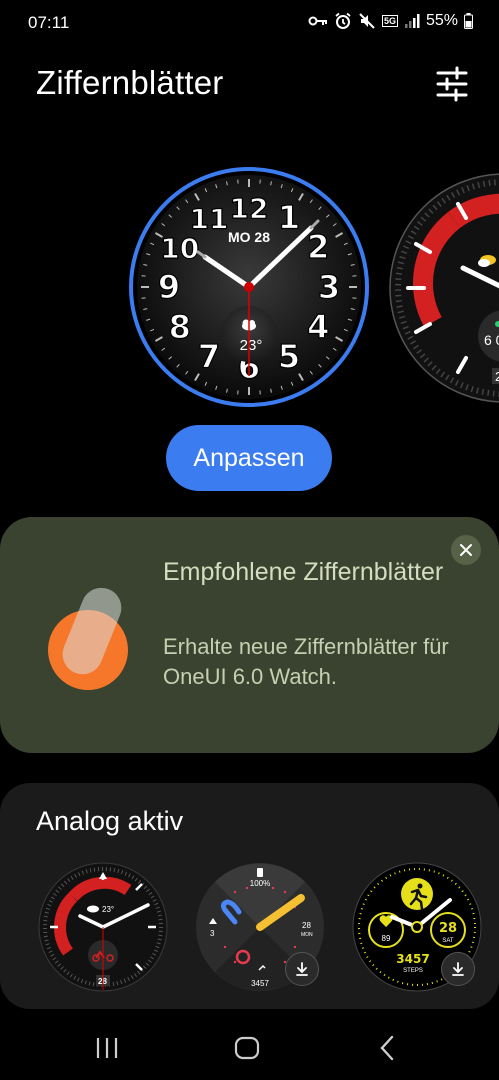  What do you see at coordinates (448, 941) in the screenshot?
I see `svg-text: SAT` at bounding box center [448, 941].